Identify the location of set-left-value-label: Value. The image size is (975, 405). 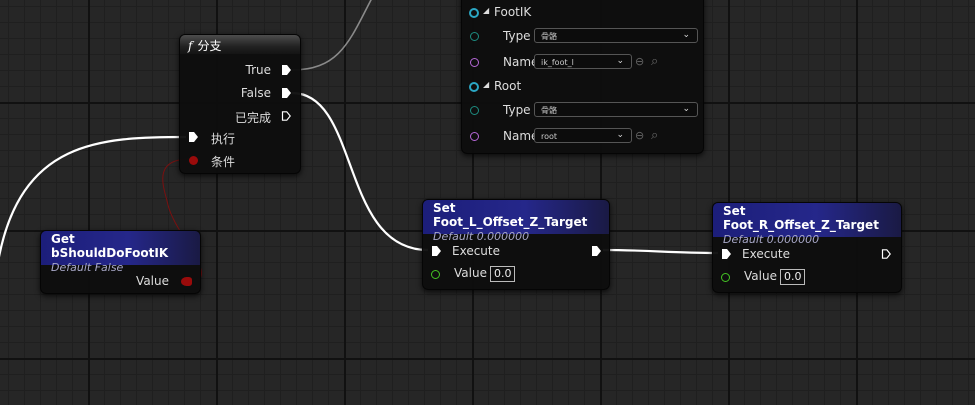
(470, 273).